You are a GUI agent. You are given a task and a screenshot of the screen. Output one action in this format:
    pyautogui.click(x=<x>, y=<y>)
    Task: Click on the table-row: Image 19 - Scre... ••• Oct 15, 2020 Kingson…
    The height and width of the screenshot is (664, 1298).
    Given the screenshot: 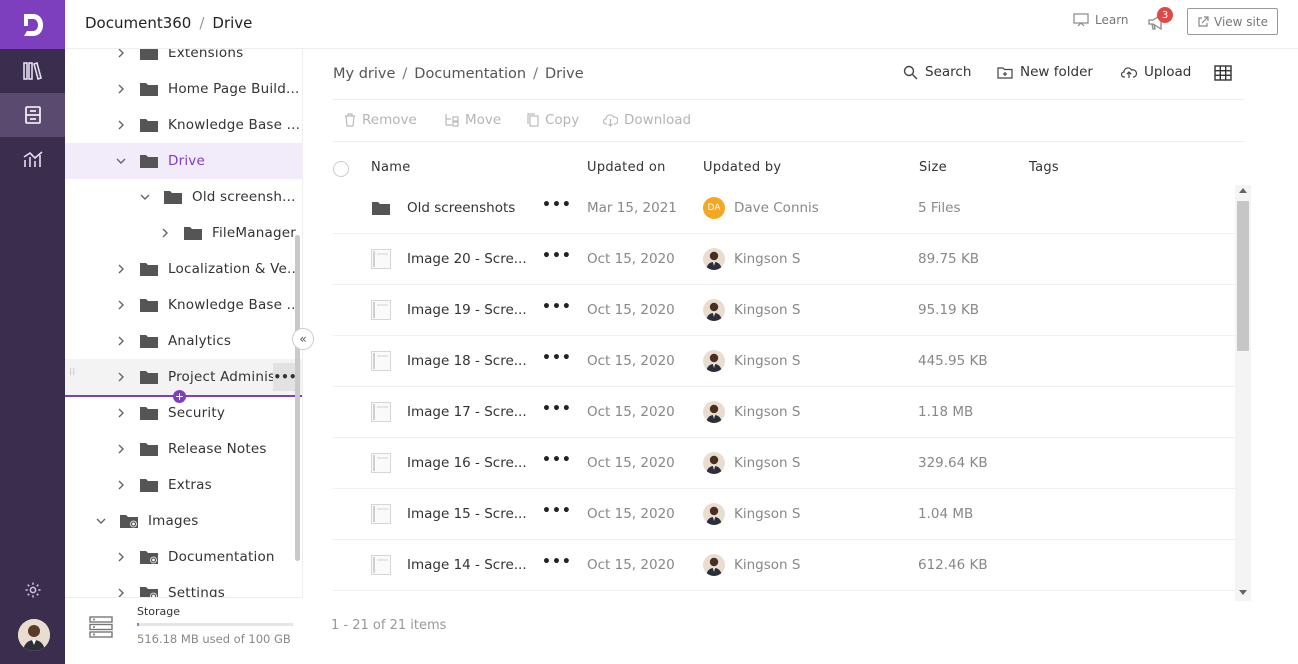 What is the action you would take?
    pyautogui.click(x=784, y=310)
    